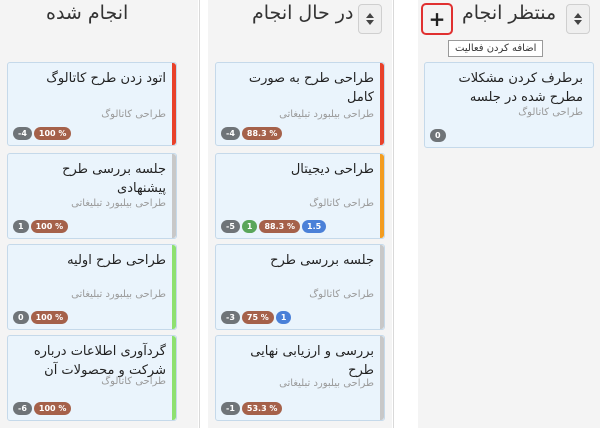 The width and height of the screenshot is (600, 428). What do you see at coordinates (312, 361) in the screenshot?
I see `card-title: بررسی و ارزیابی نهایی طرح` at bounding box center [312, 361].